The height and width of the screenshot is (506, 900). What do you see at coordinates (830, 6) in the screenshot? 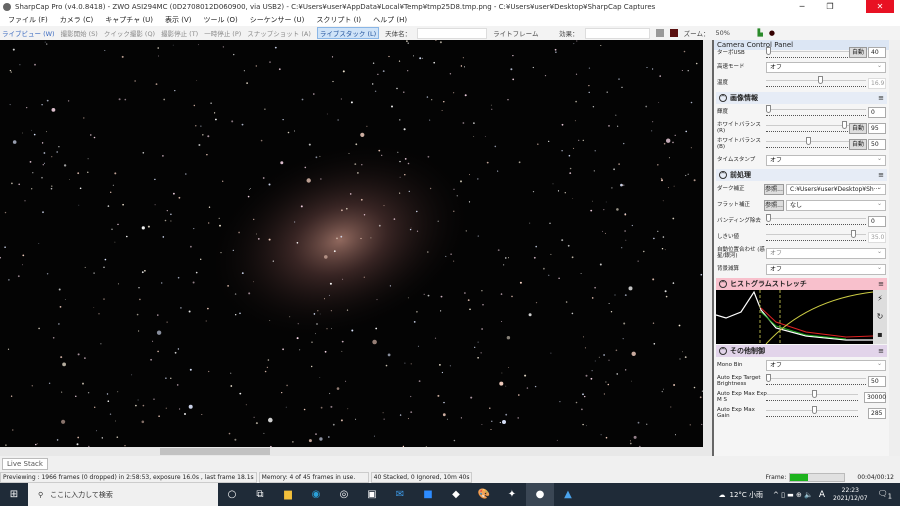
I see `maximize-button: ❐` at bounding box center [830, 6].